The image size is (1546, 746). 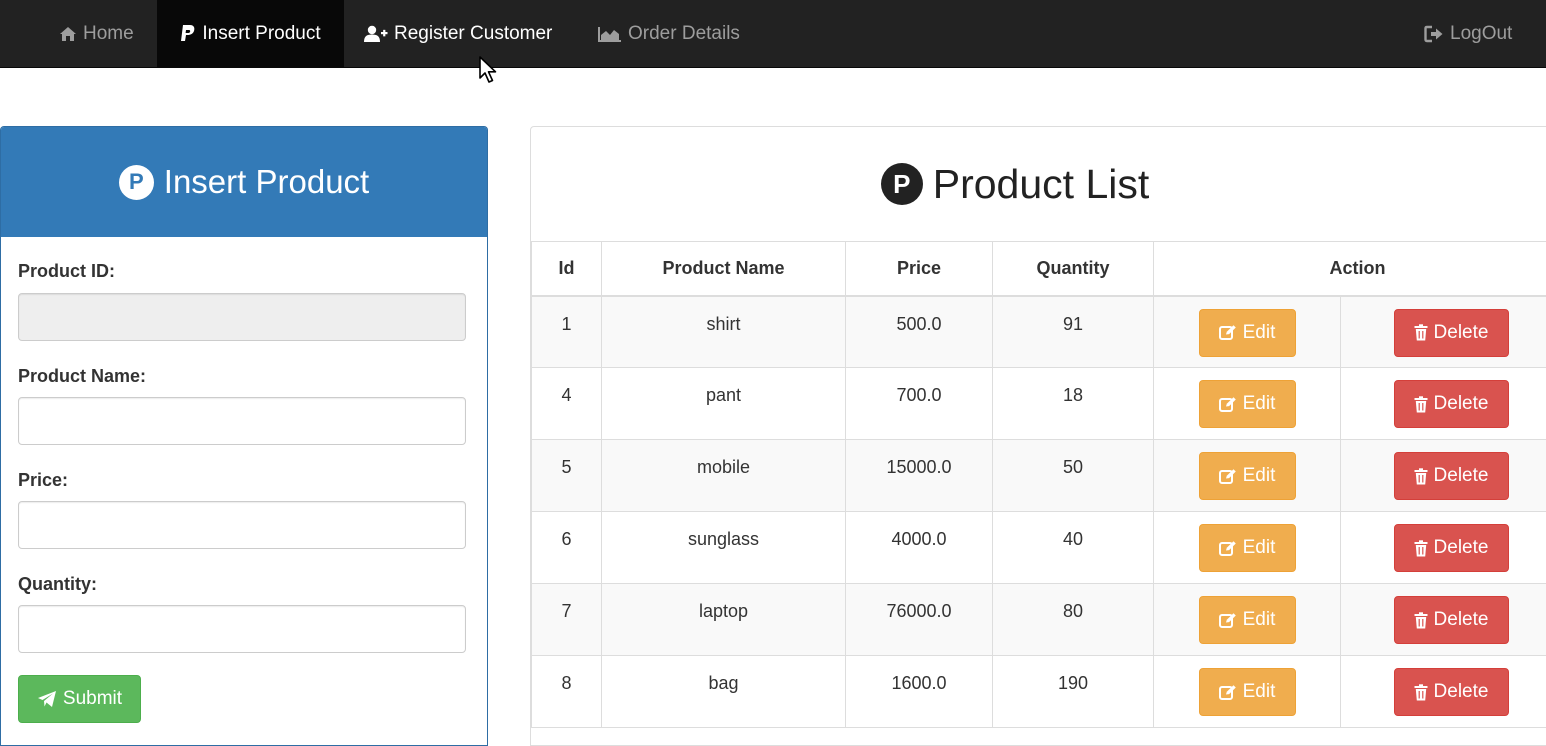 What do you see at coordinates (82, 376) in the screenshot?
I see `product-name-label: Product Name:` at bounding box center [82, 376].